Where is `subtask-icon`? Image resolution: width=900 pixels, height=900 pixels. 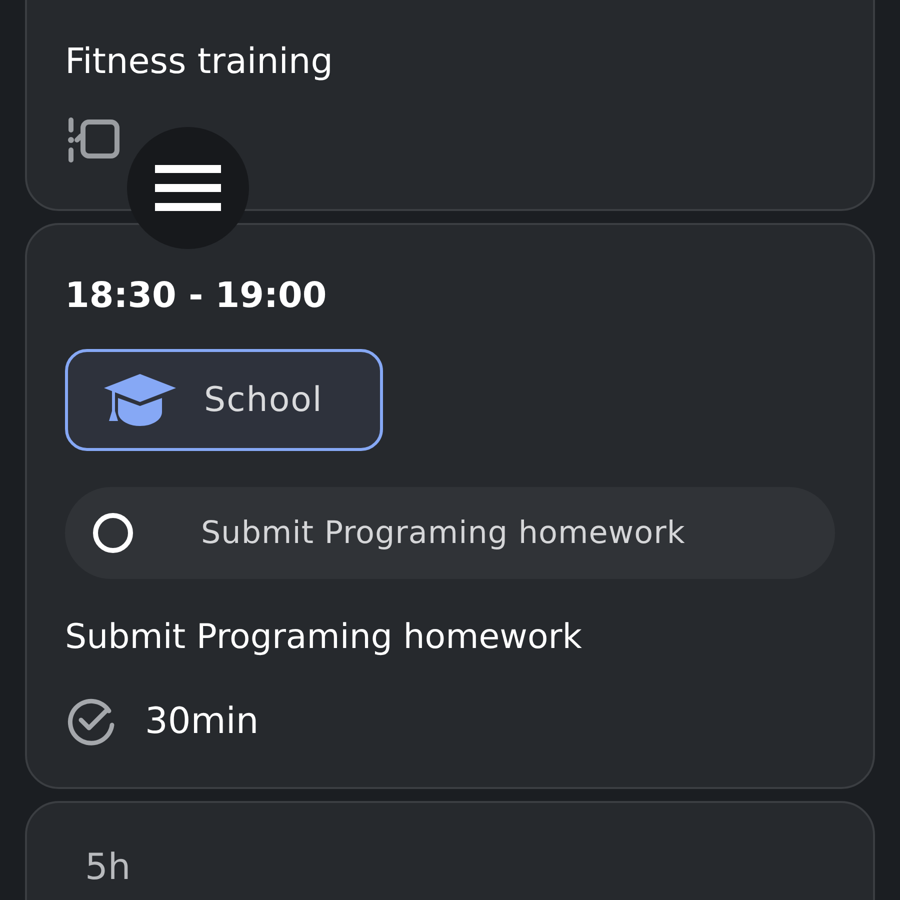
subtask-icon is located at coordinates (93, 140).